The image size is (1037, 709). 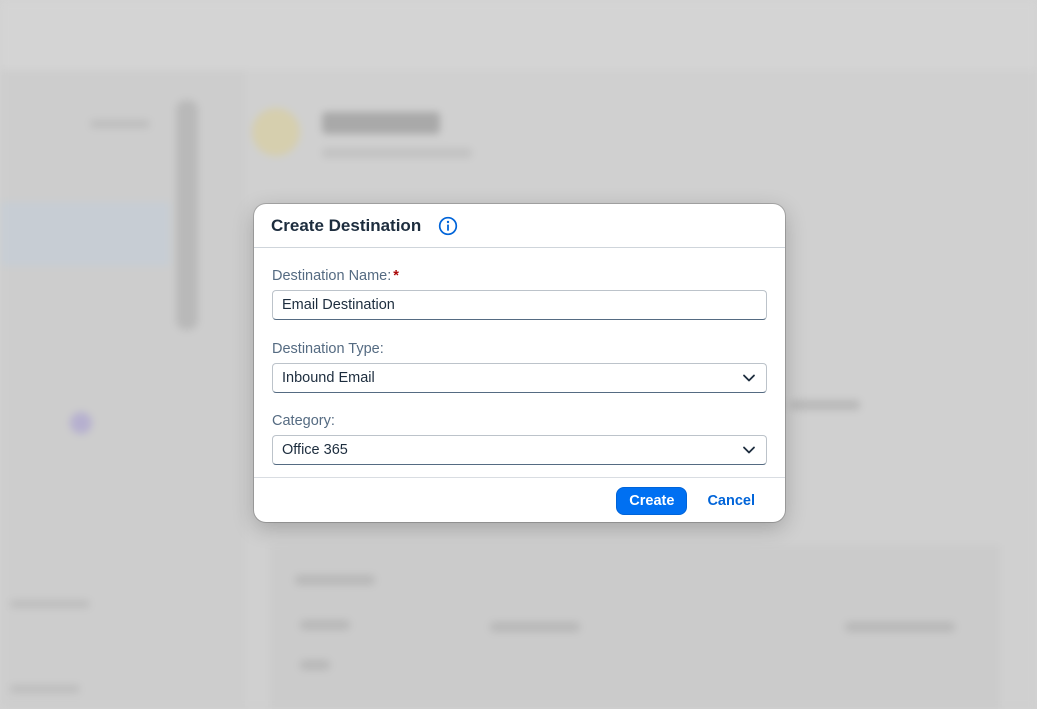 What do you see at coordinates (519, 499) in the screenshot?
I see `dialog-footer: Create Cancel` at bounding box center [519, 499].